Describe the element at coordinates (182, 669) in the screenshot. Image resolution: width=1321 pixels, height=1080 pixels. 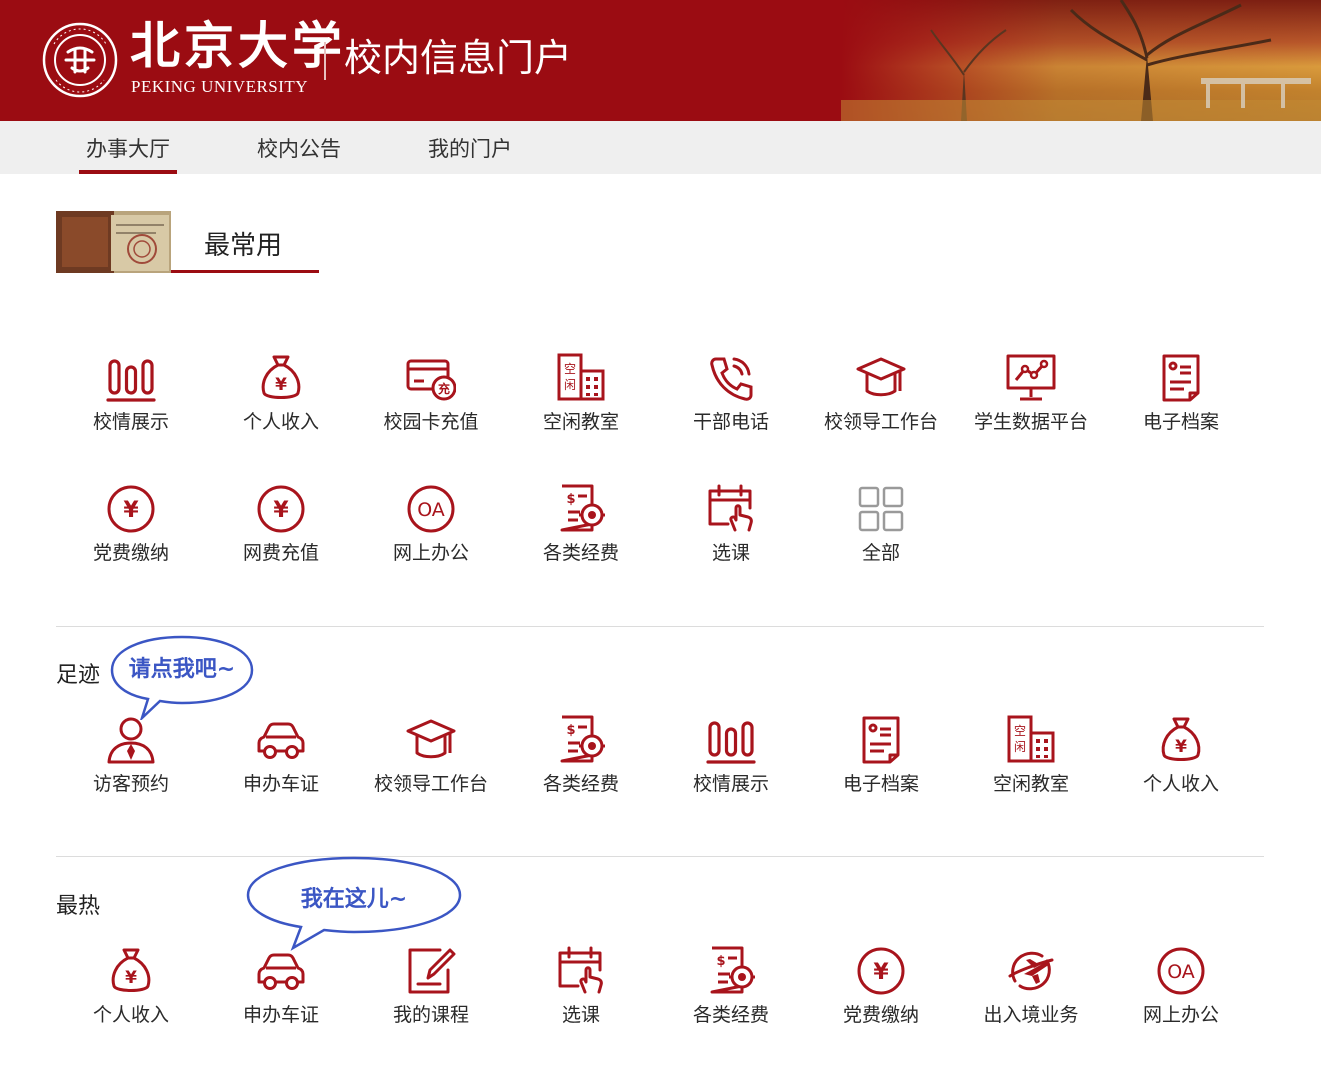
I see `bubble-text: 请点我吧~` at that location.